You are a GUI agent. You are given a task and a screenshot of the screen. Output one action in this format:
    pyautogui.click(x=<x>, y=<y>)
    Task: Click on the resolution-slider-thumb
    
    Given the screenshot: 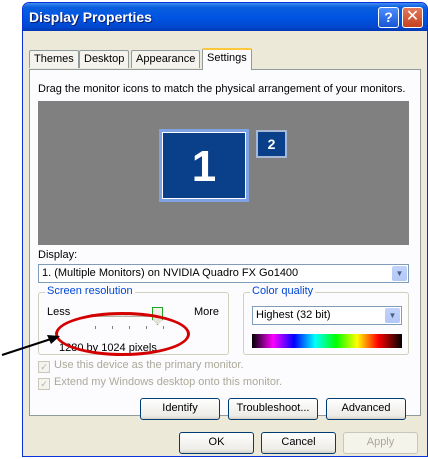 What is the action you would take?
    pyautogui.click(x=157, y=316)
    